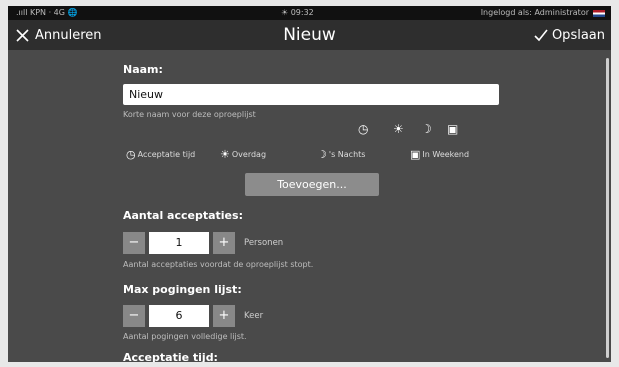  I want to click on name-hint: Korte naam voor deze oproeplijst, so click(189, 114).